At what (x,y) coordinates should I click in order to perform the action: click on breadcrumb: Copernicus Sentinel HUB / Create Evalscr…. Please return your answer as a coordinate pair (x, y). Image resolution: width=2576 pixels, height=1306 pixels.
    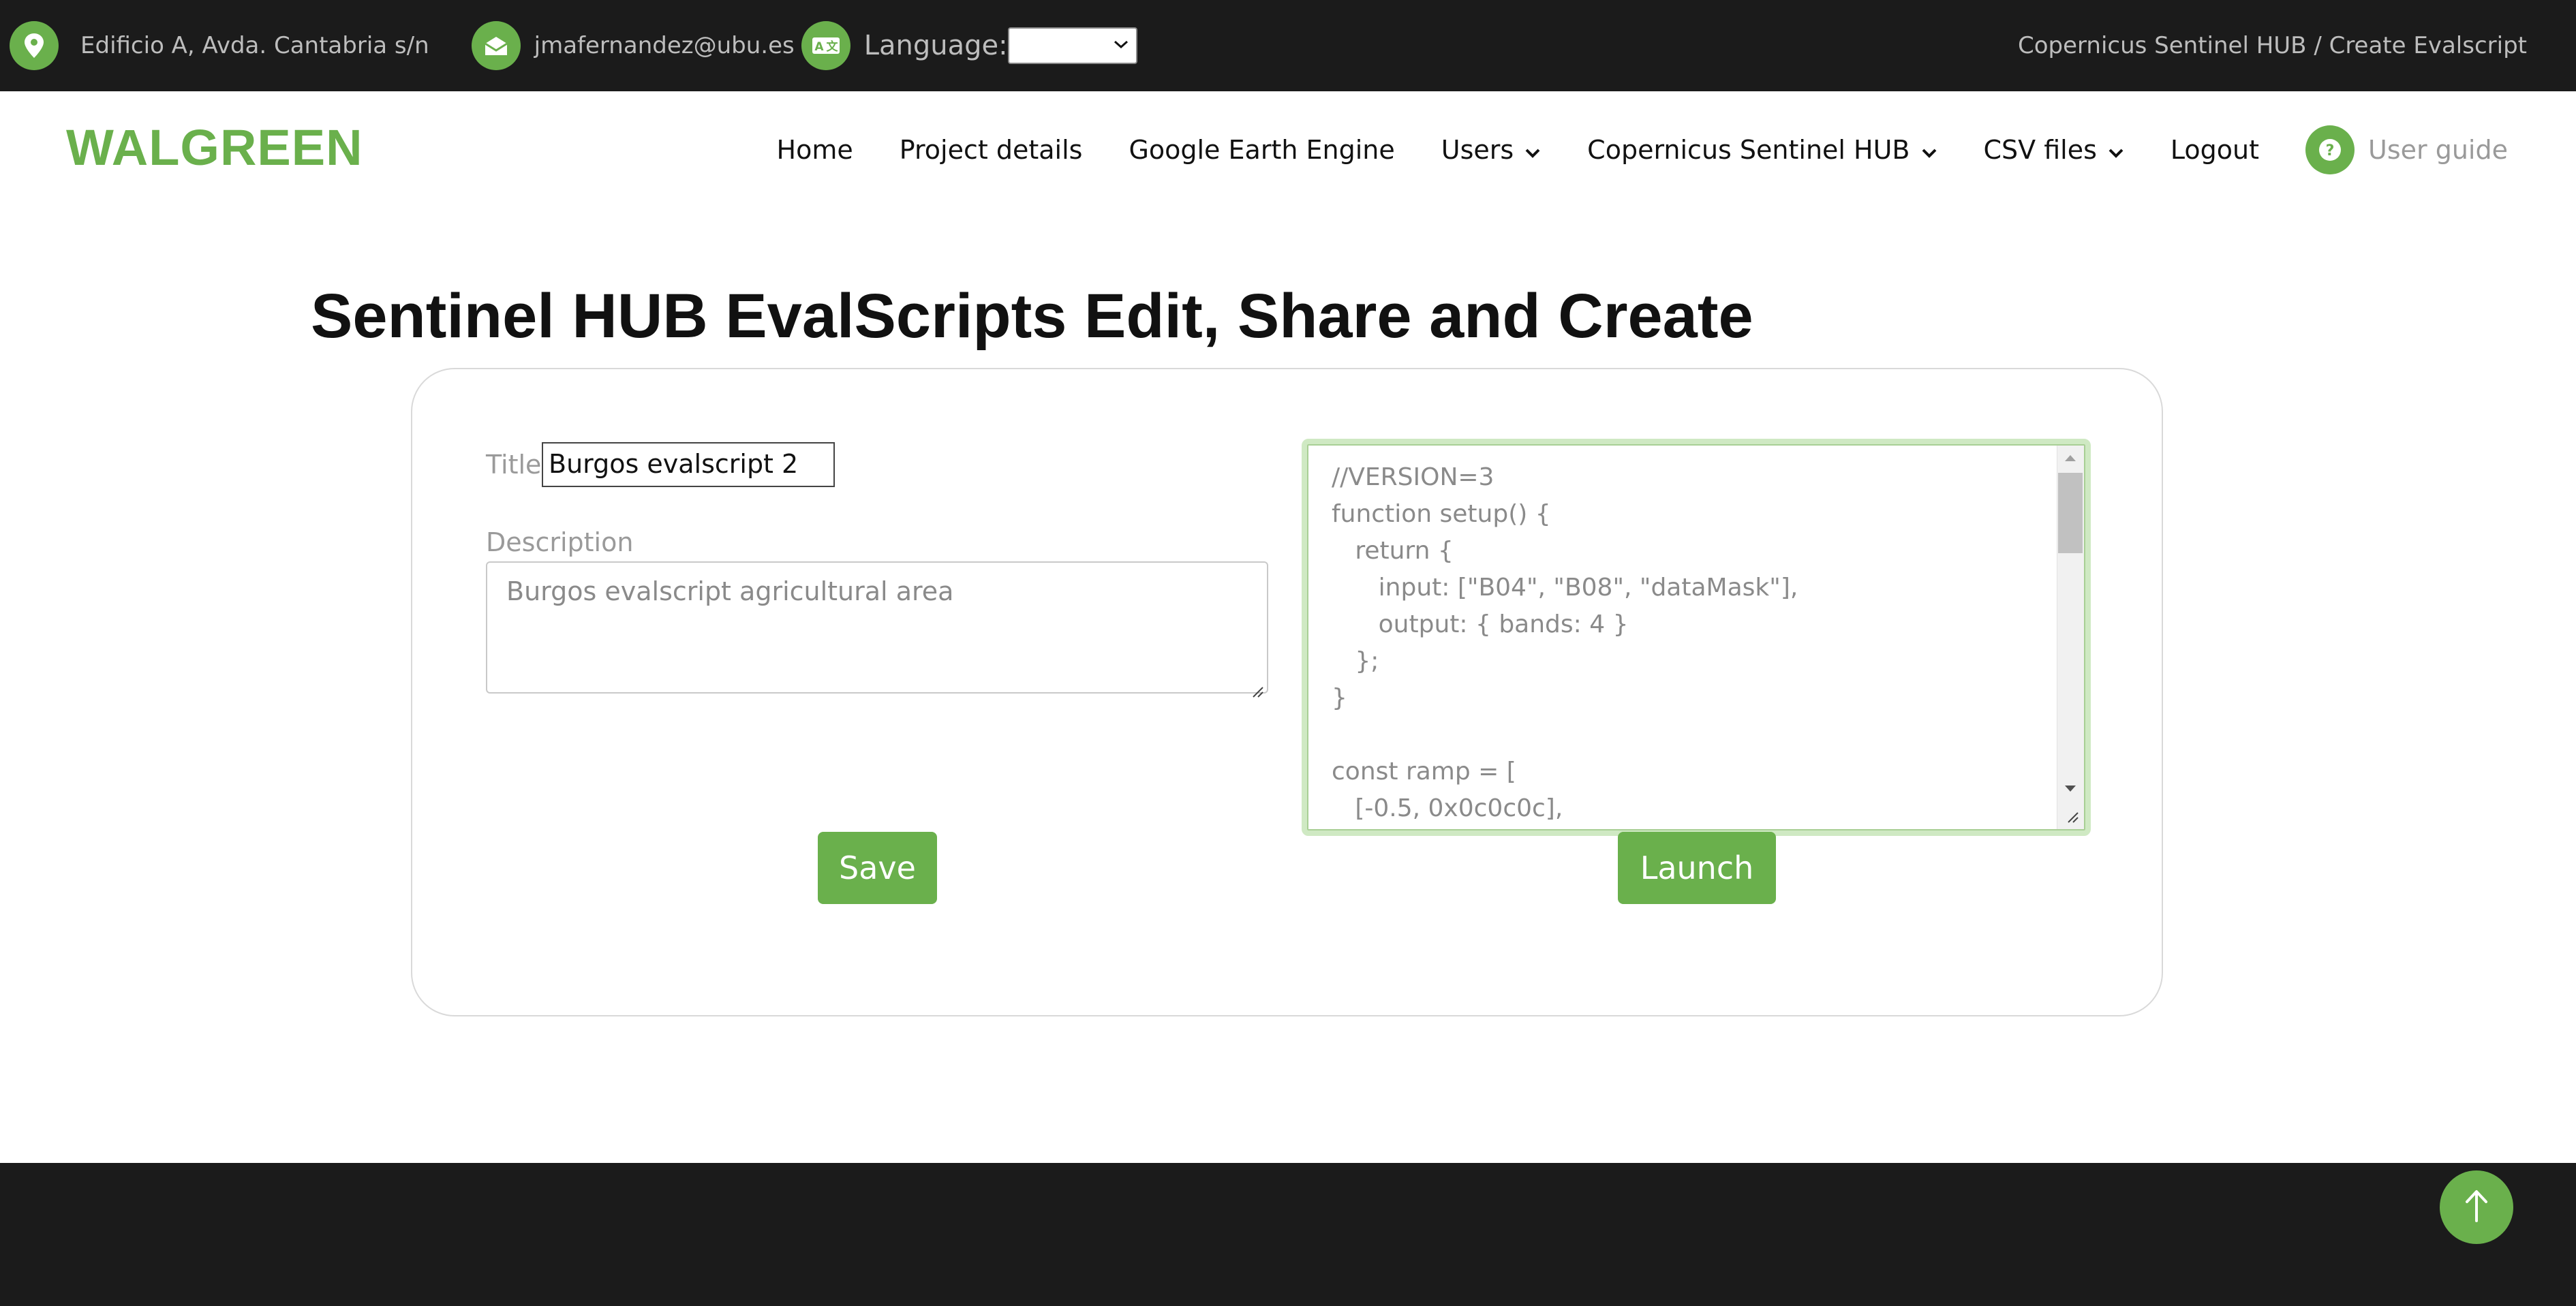
    Looking at the image, I should click on (2272, 45).